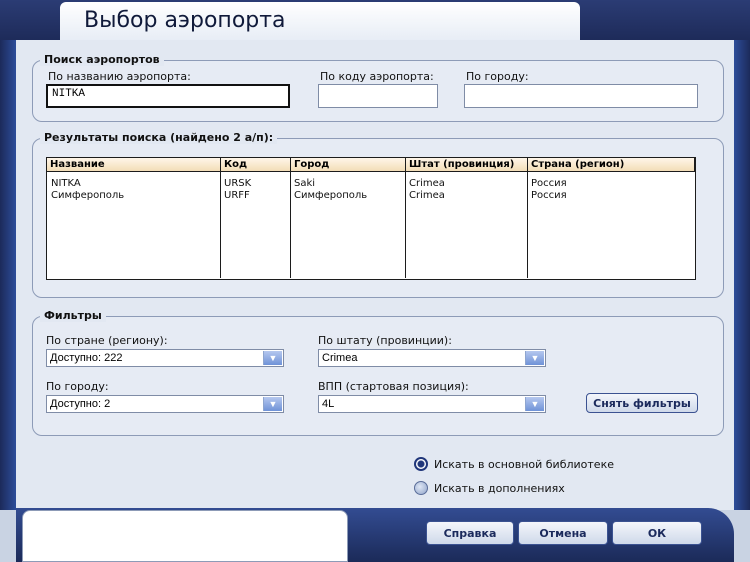 The image size is (750, 562). Describe the element at coordinates (432, 358) in the screenshot. I see `state-filter-select: Crimea ▼` at that location.